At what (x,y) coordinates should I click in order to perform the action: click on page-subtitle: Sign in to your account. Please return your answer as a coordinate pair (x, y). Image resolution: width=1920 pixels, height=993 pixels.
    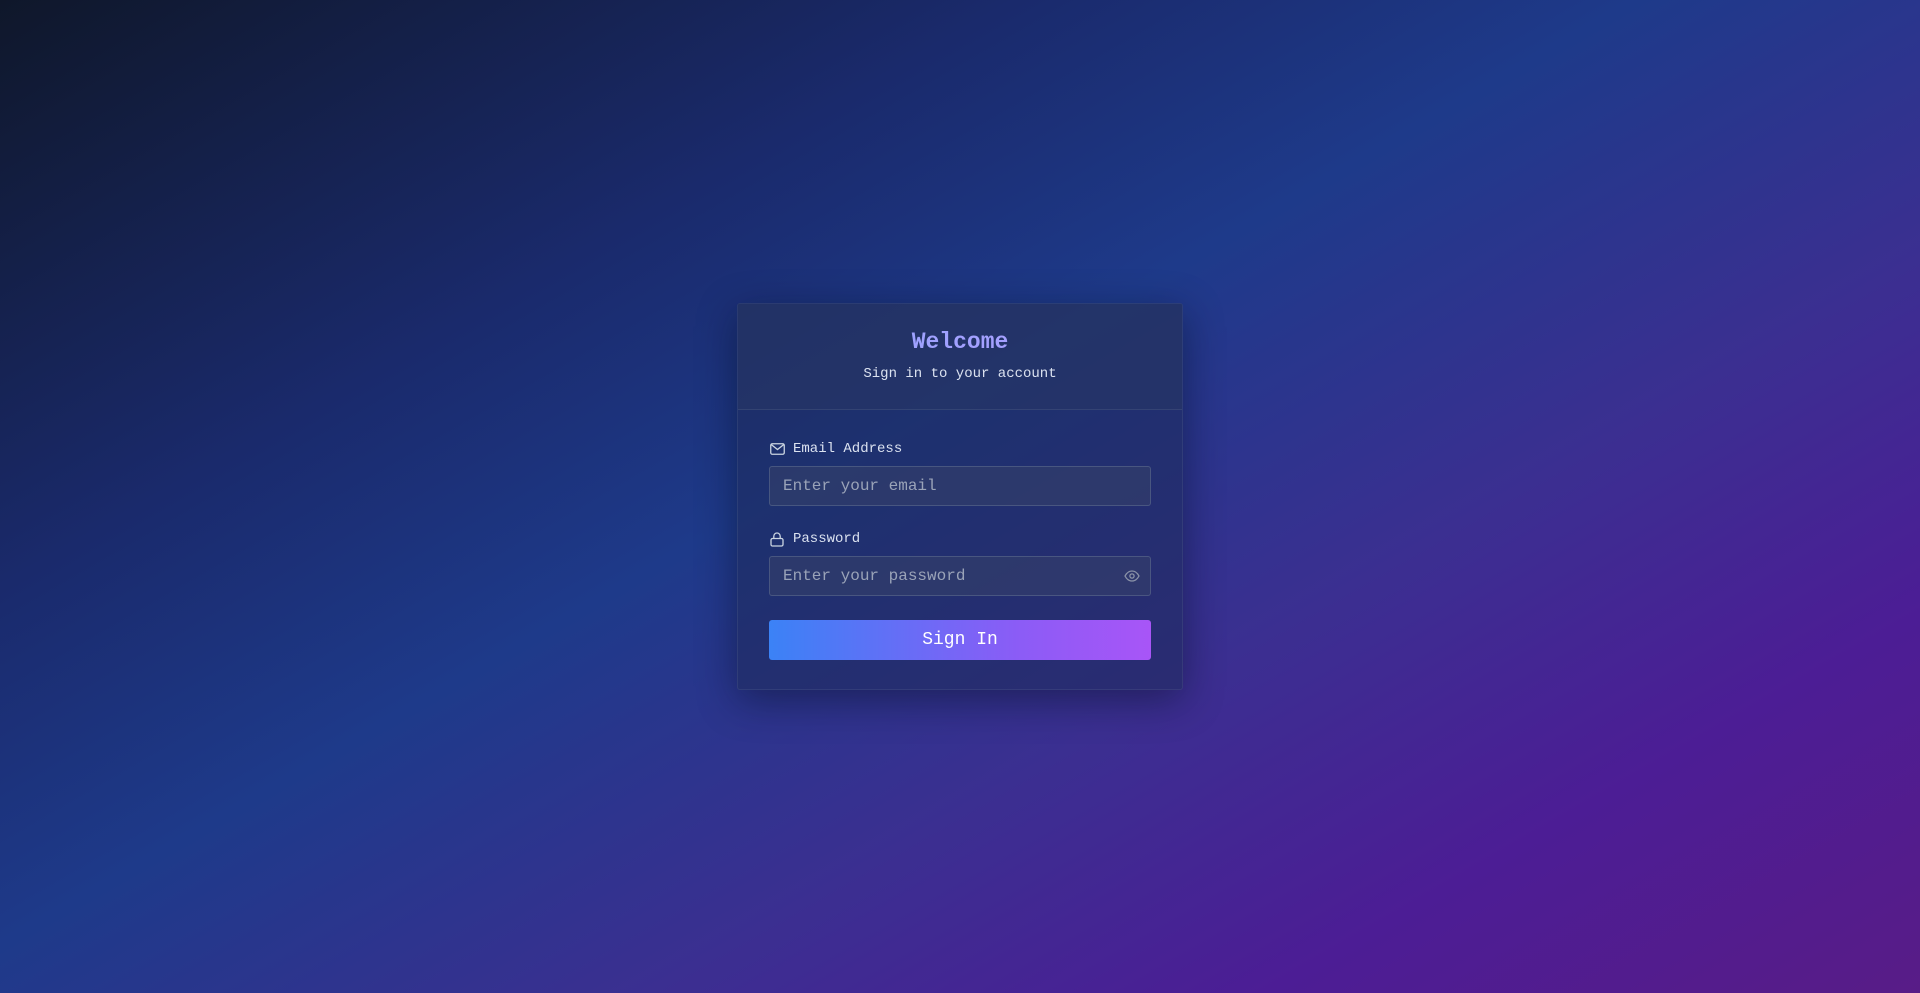
    Looking at the image, I should click on (960, 374).